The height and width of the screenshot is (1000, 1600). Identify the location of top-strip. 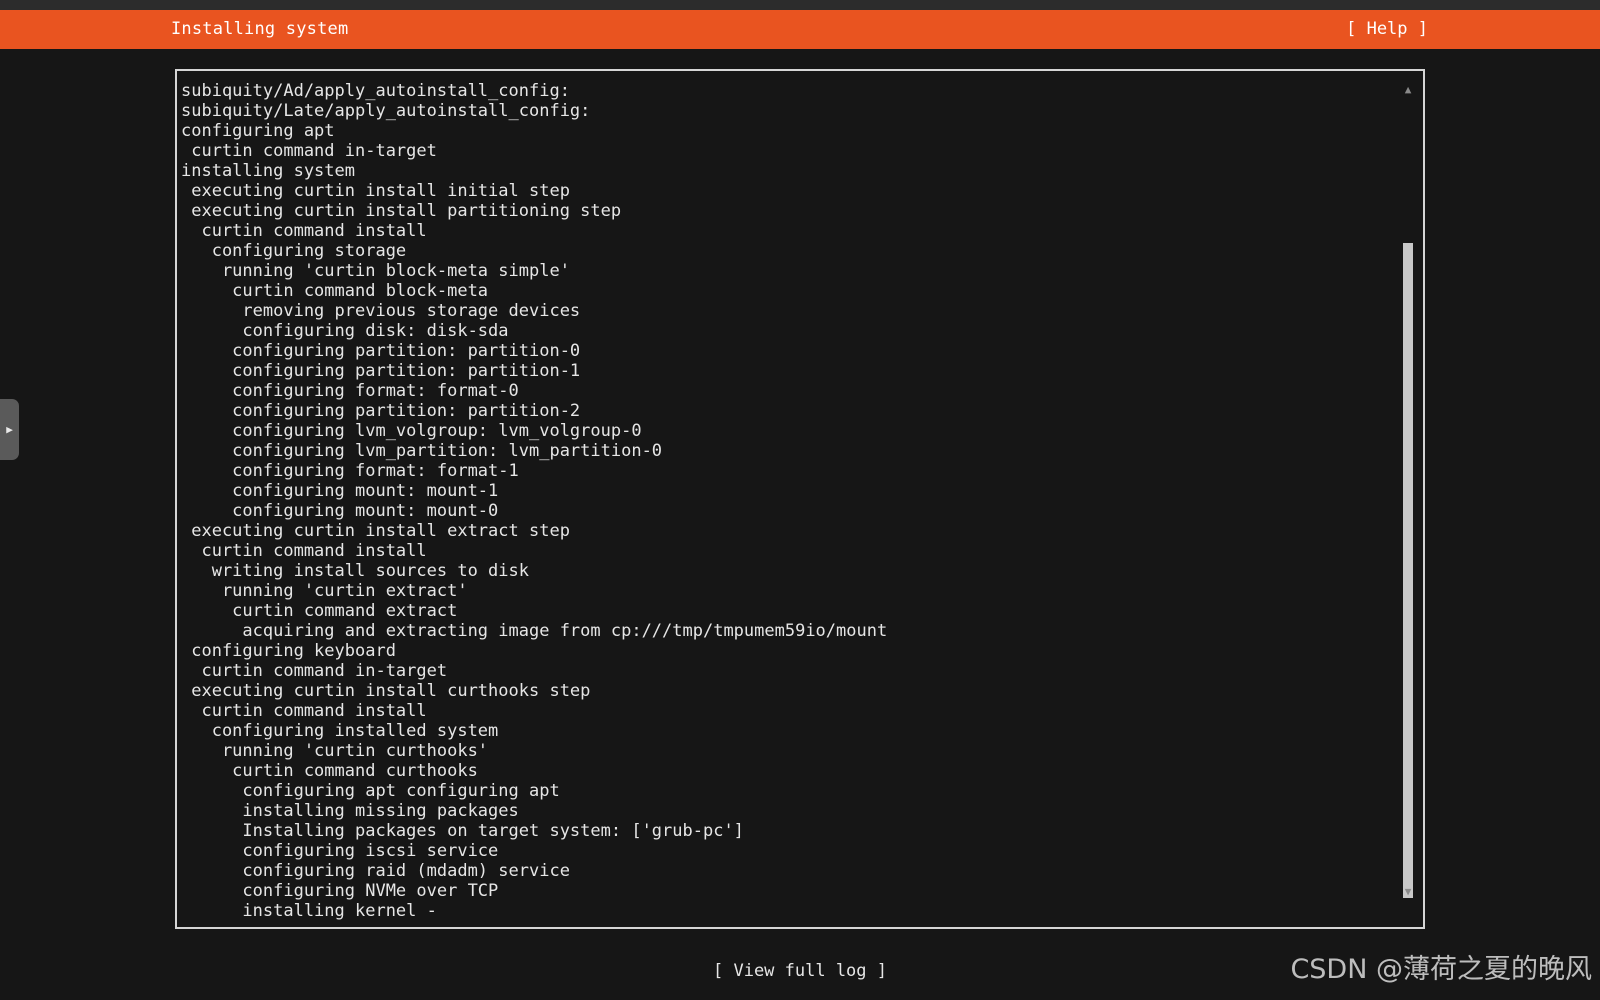
(800, 5).